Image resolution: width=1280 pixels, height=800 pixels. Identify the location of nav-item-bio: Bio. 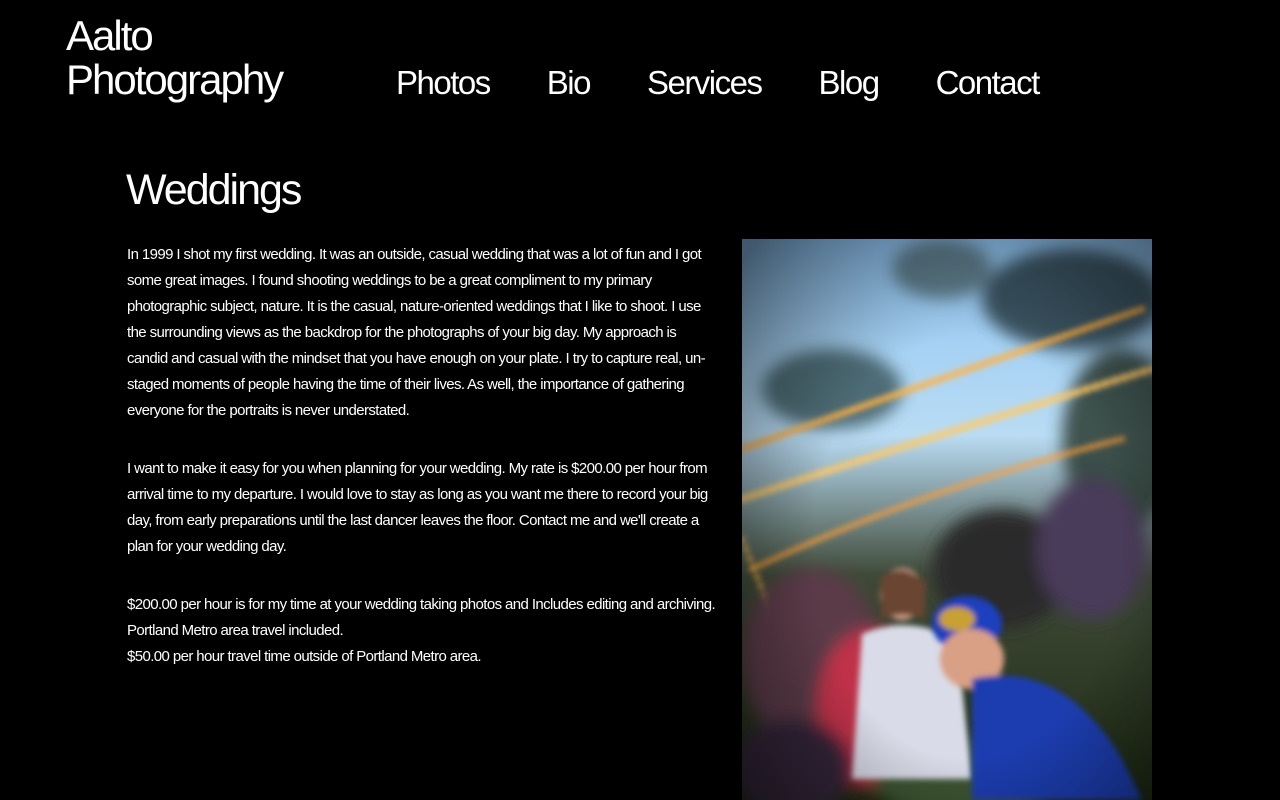
(569, 83).